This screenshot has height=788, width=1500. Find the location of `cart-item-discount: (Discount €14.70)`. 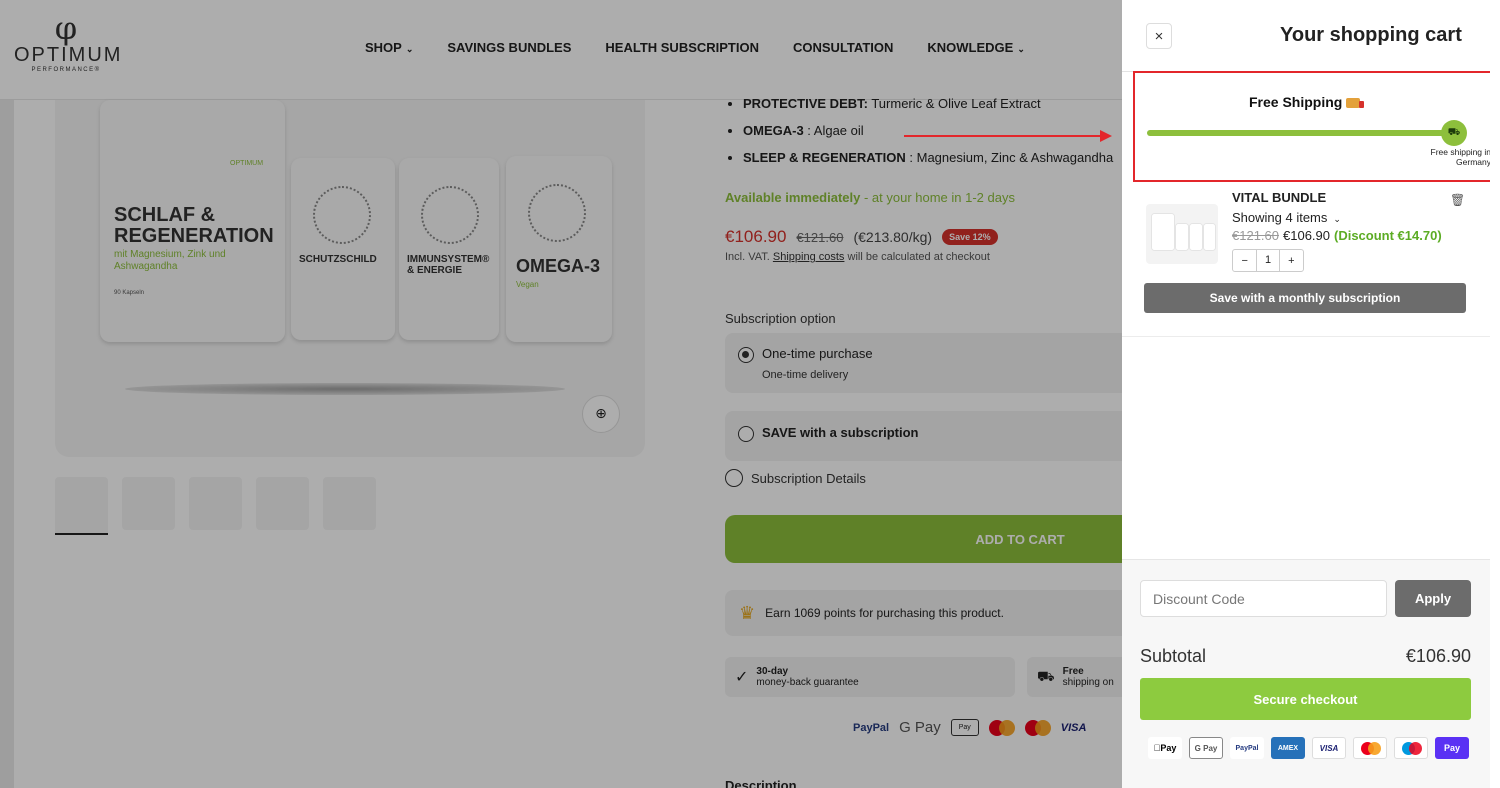

cart-item-discount: (Discount €14.70) is located at coordinates (1388, 235).